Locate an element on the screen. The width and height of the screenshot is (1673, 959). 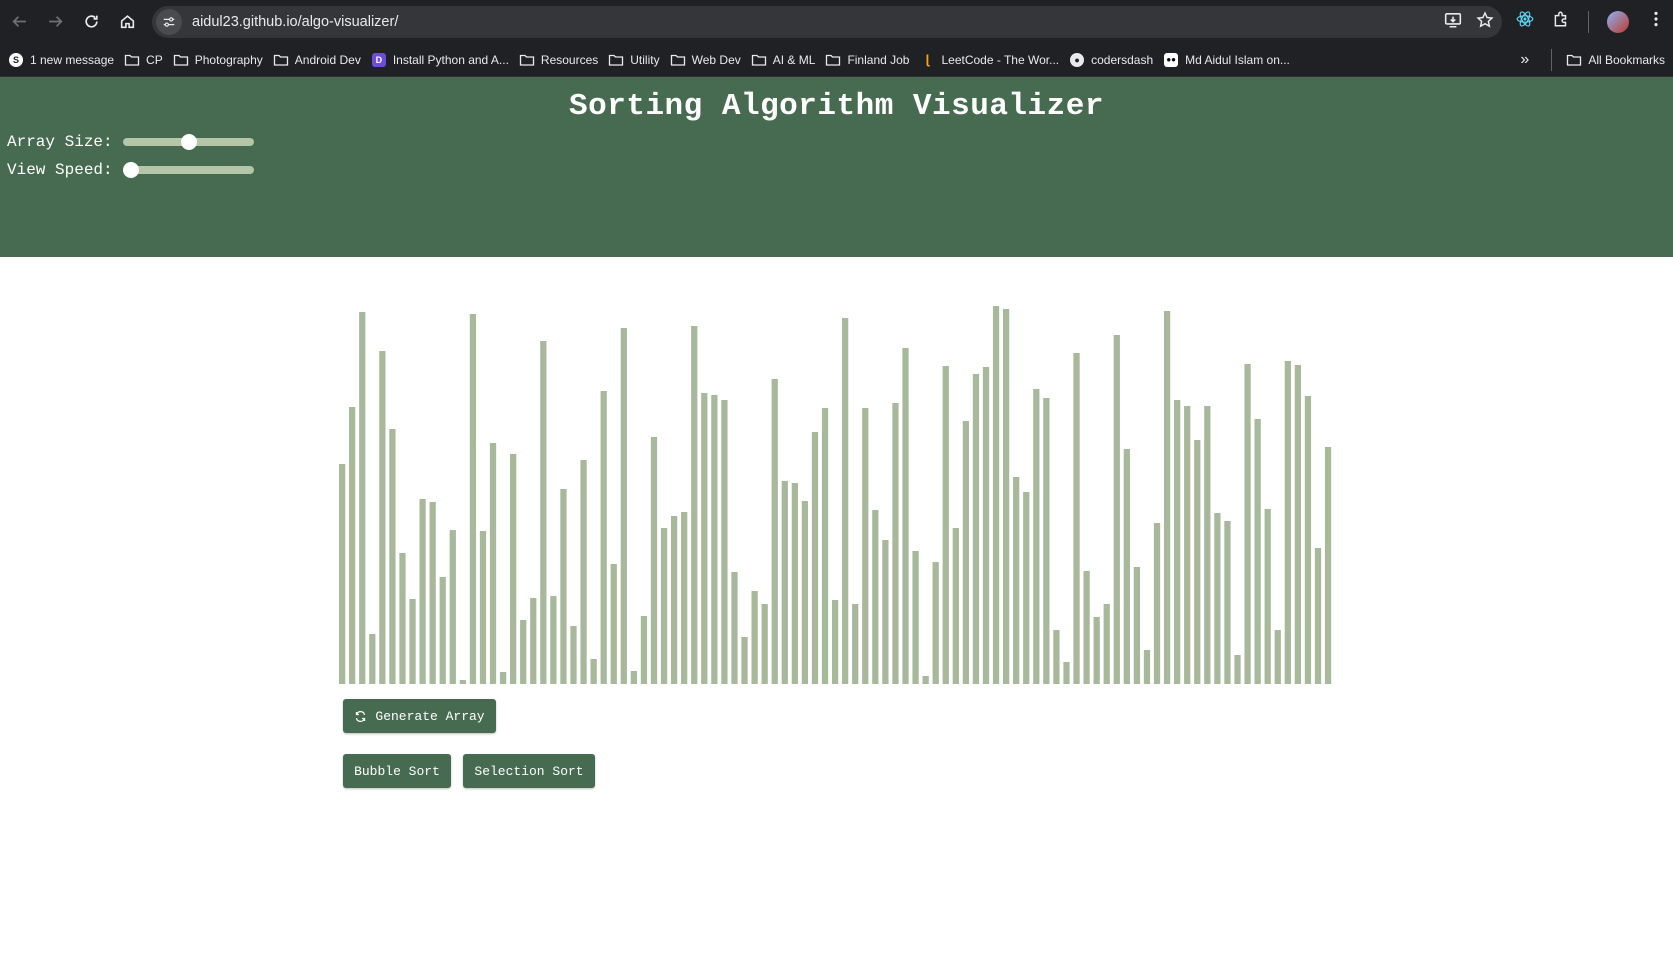
generate-array-button: Generate Array is located at coordinates (419, 716).